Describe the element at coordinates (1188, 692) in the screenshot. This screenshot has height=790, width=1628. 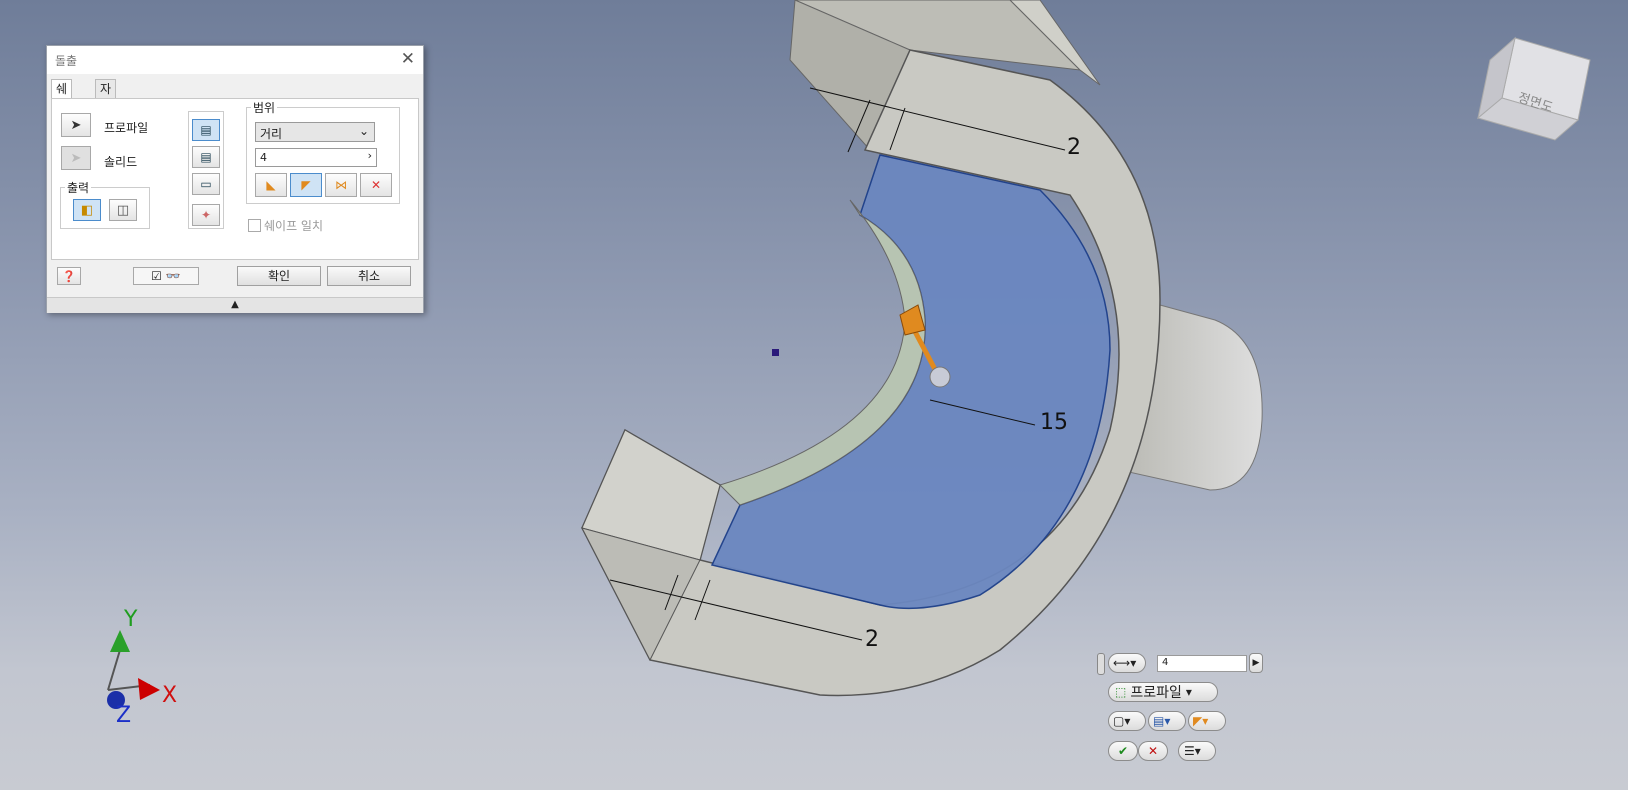
I see `chevron-down-icon: ▾` at that location.